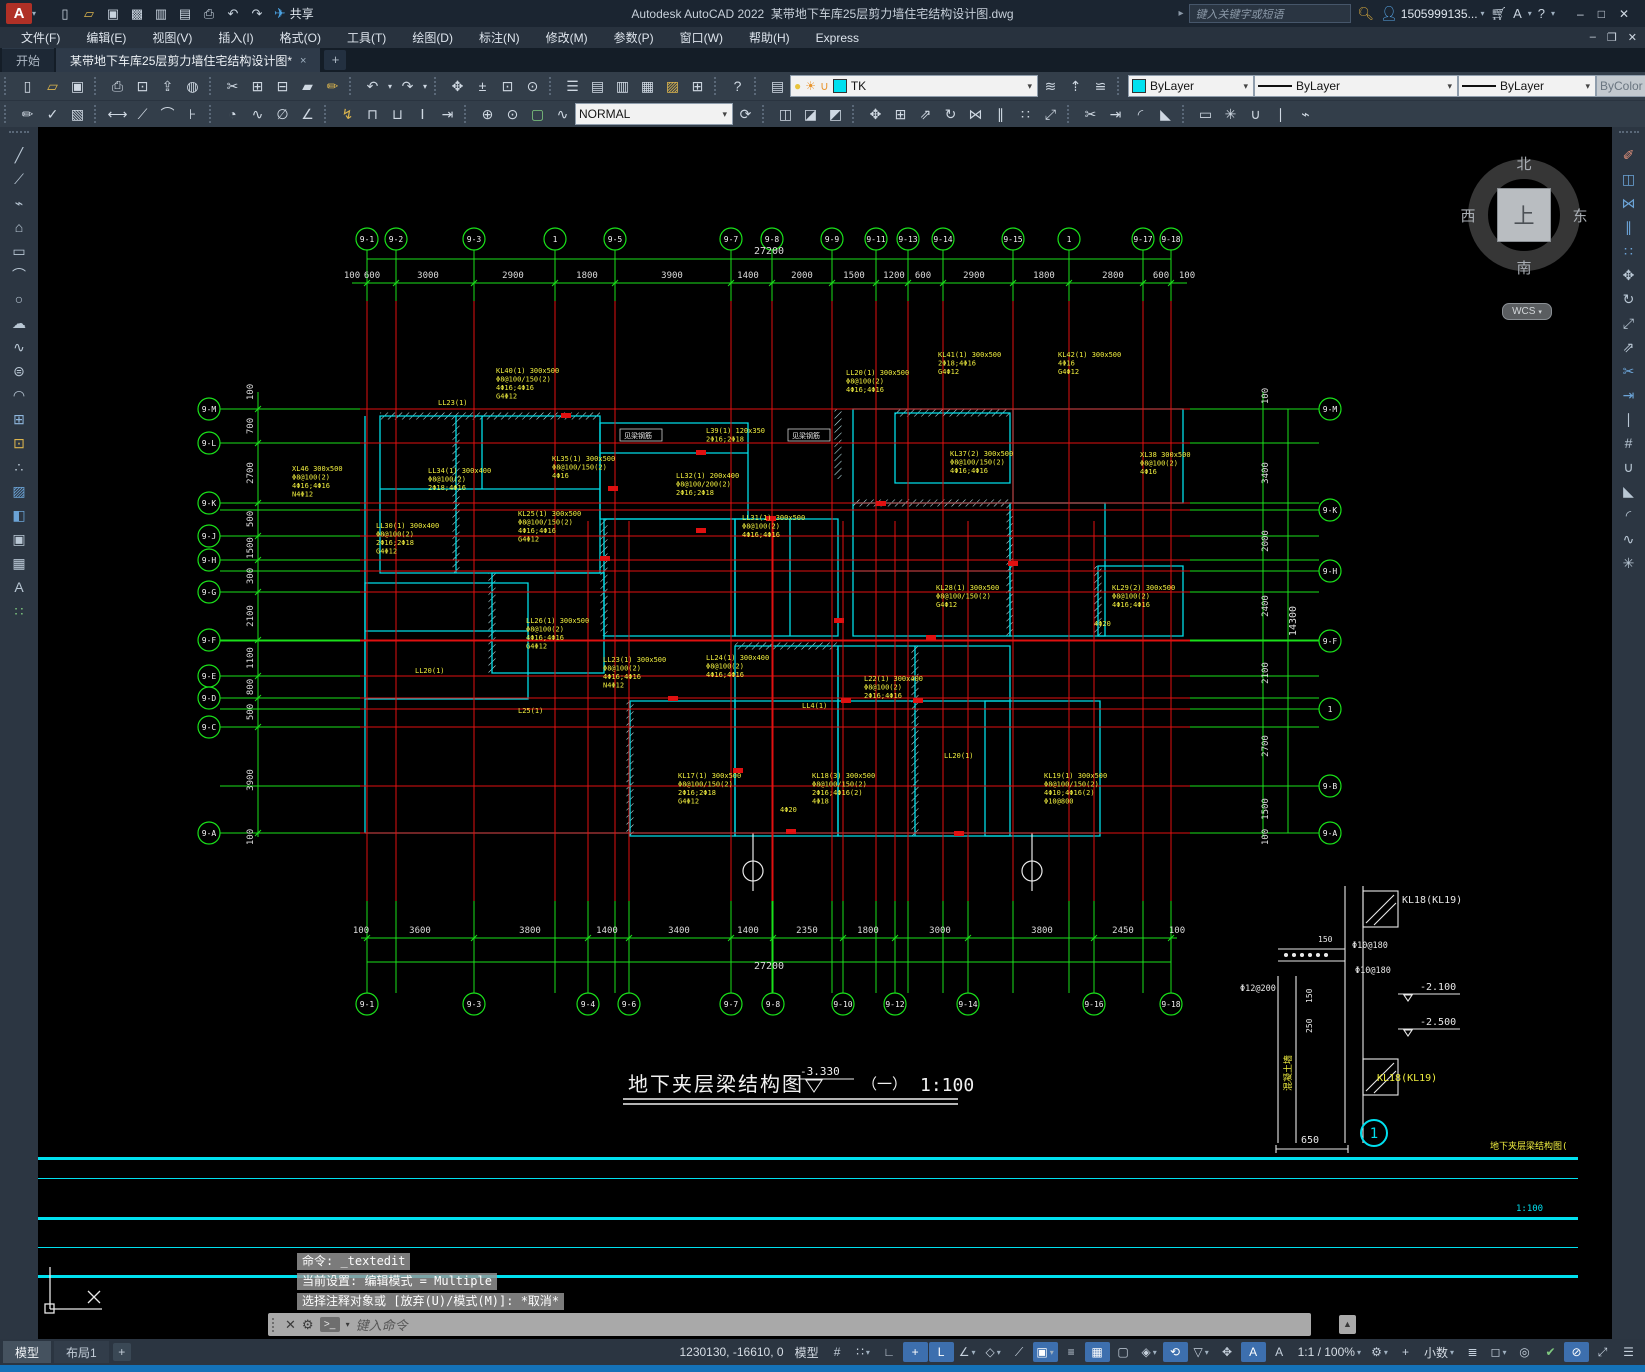 The image size is (1645, 1372). Describe the element at coordinates (835, 114) in the screenshot. I see `draworder-above-icon: ◩` at that location.